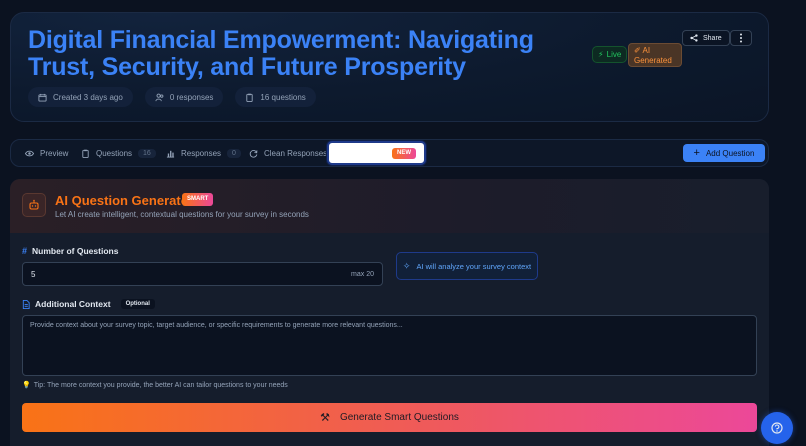  Describe the element at coordinates (26, 385) in the screenshot. I see `lightbulb-icon: 💡` at that location.